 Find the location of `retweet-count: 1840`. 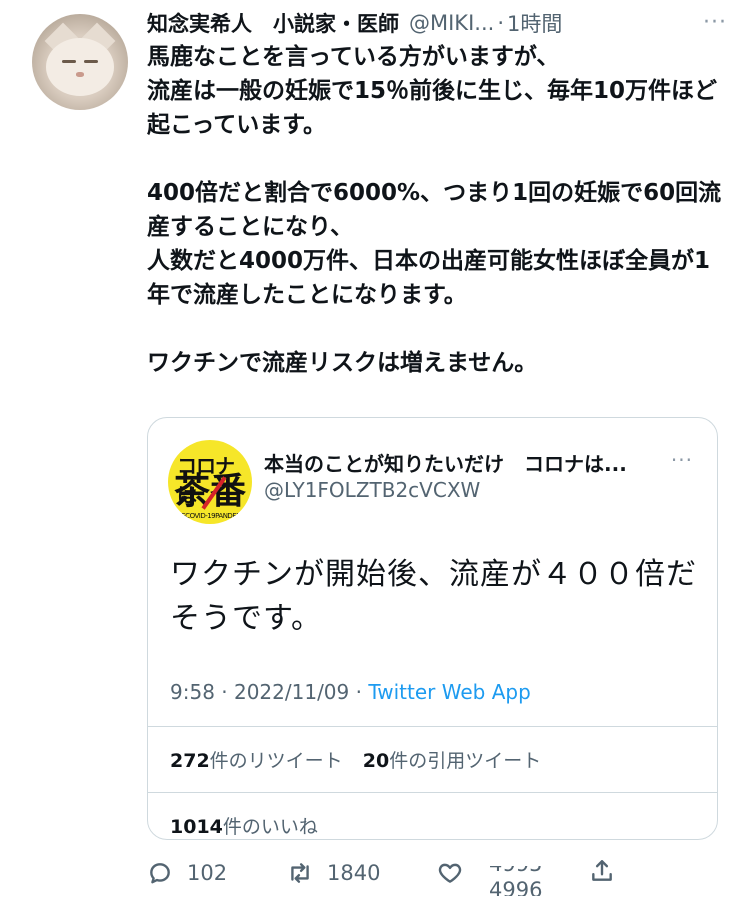

retweet-count: 1840 is located at coordinates (354, 873).